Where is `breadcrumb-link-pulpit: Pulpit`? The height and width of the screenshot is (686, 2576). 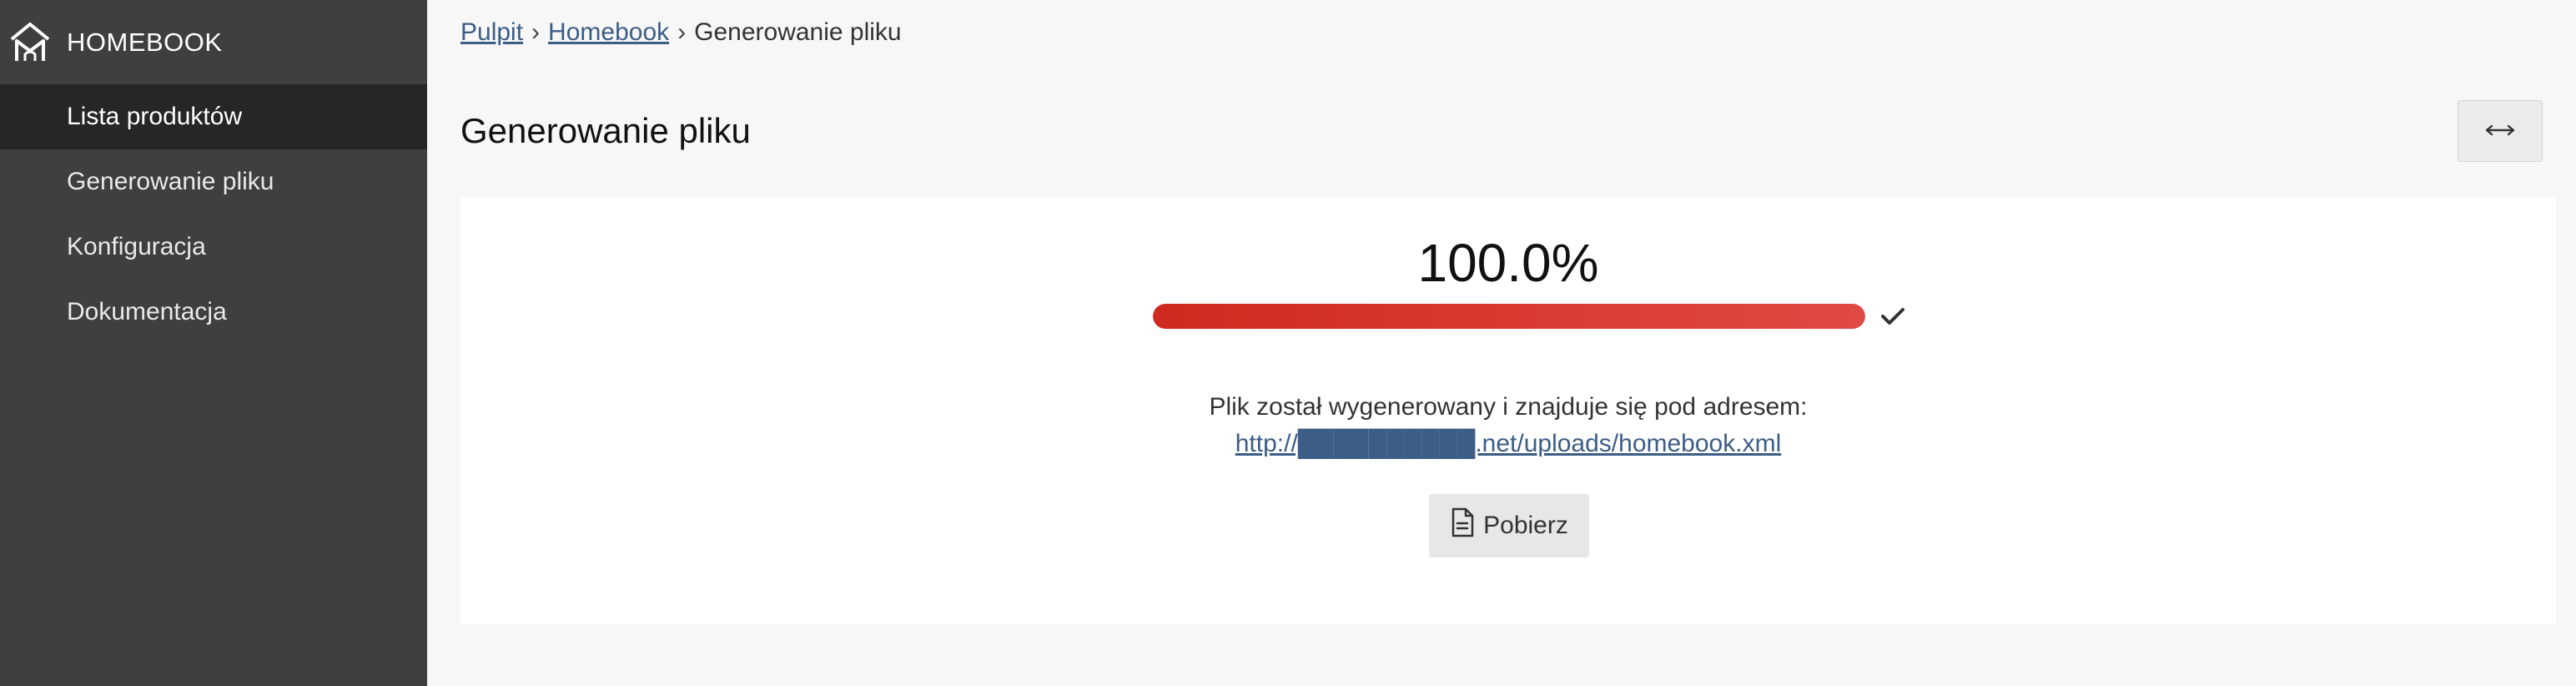 breadcrumb-link-pulpit: Pulpit is located at coordinates (491, 32).